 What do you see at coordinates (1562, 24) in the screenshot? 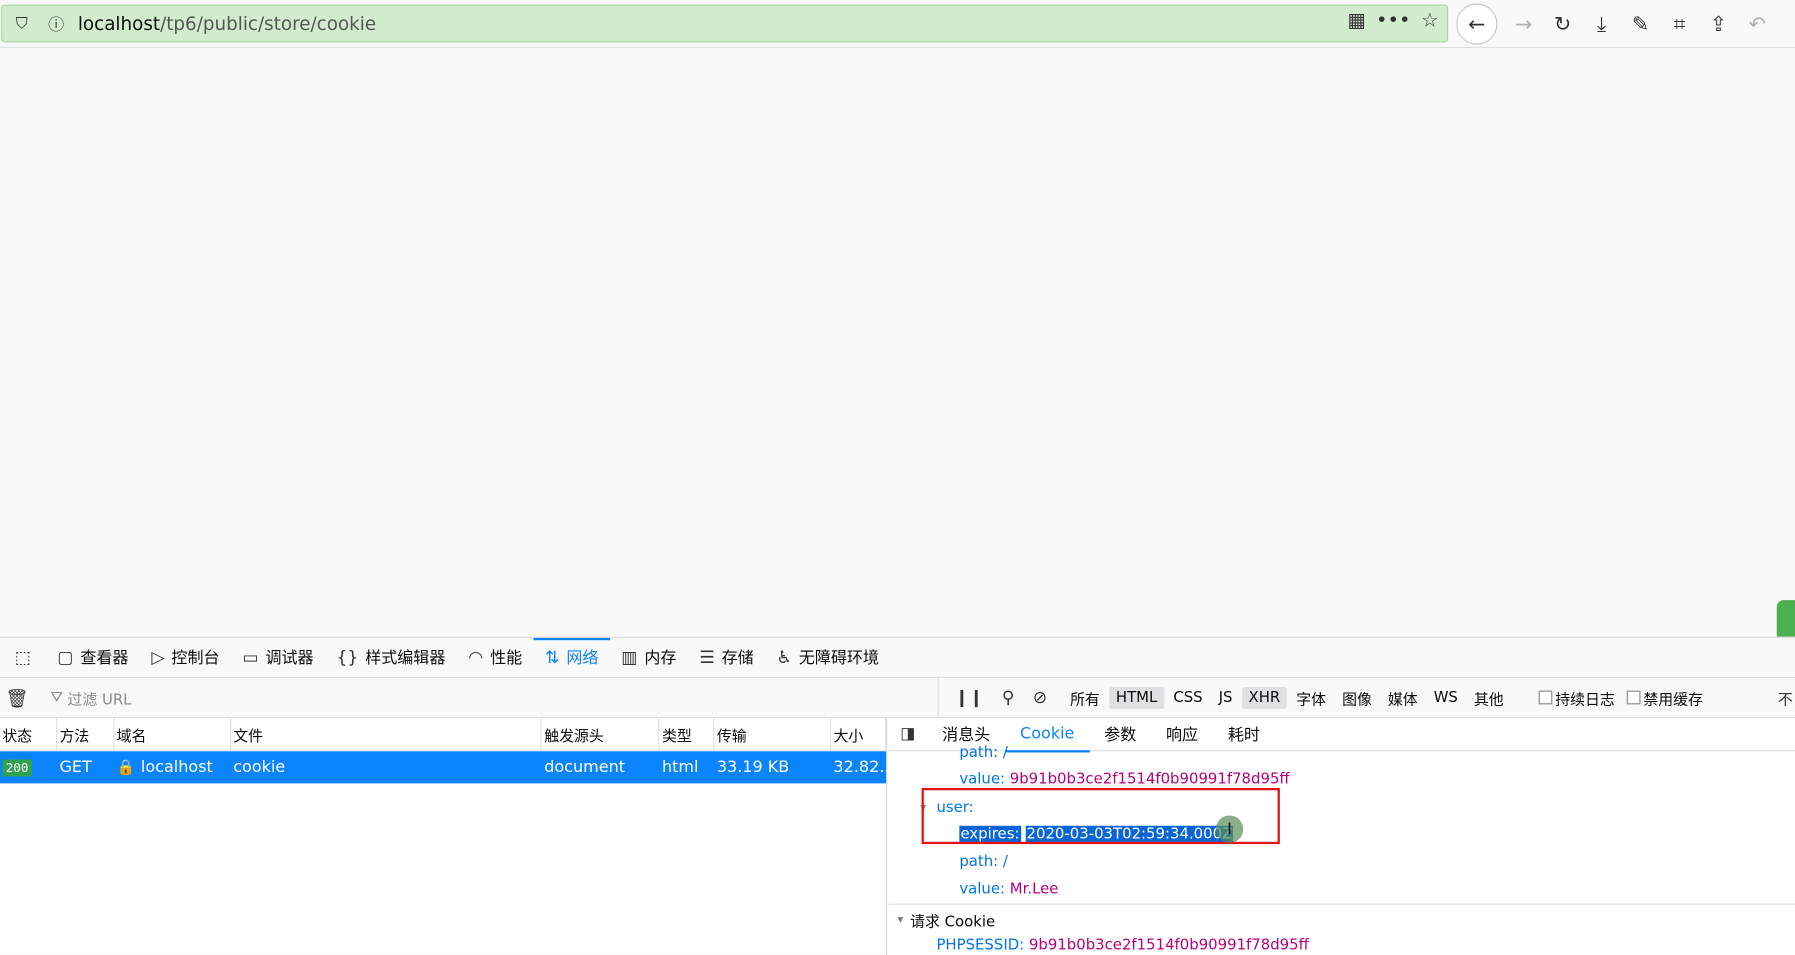
I see `reload-button: ↻` at bounding box center [1562, 24].